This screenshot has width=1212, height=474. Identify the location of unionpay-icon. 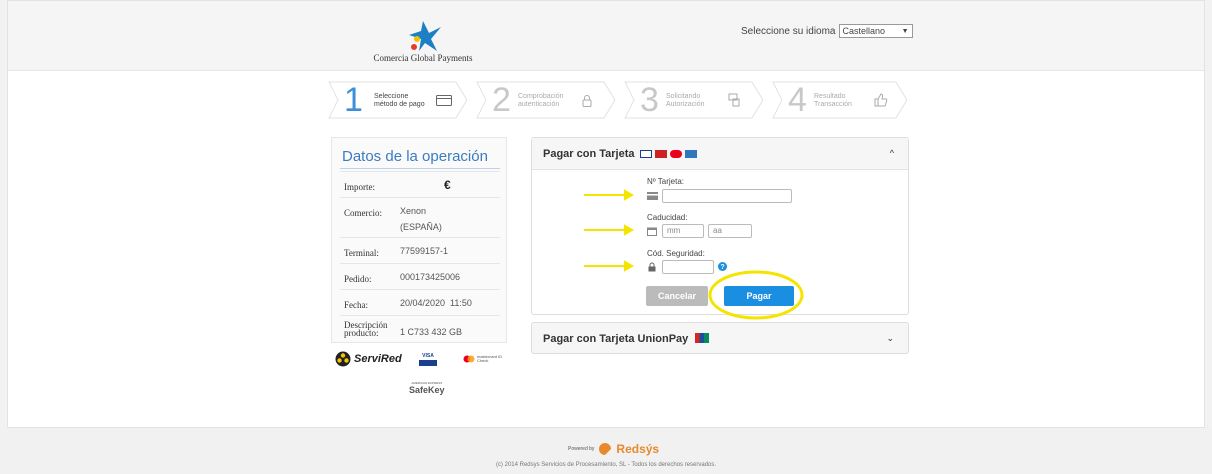
(702, 338).